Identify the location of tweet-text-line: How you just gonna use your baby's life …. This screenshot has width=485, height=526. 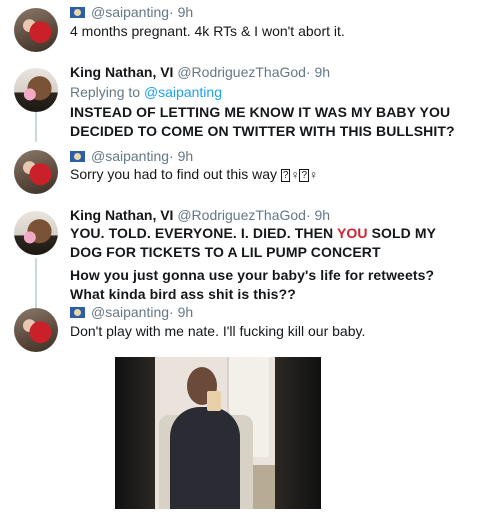
(252, 275).